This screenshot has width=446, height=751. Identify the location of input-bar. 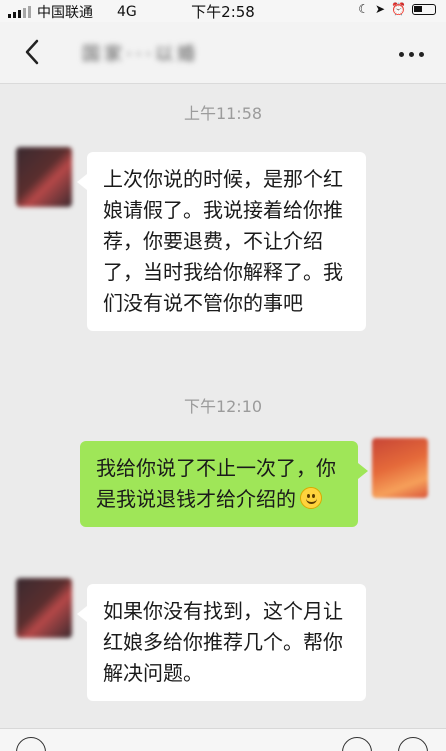
(223, 739).